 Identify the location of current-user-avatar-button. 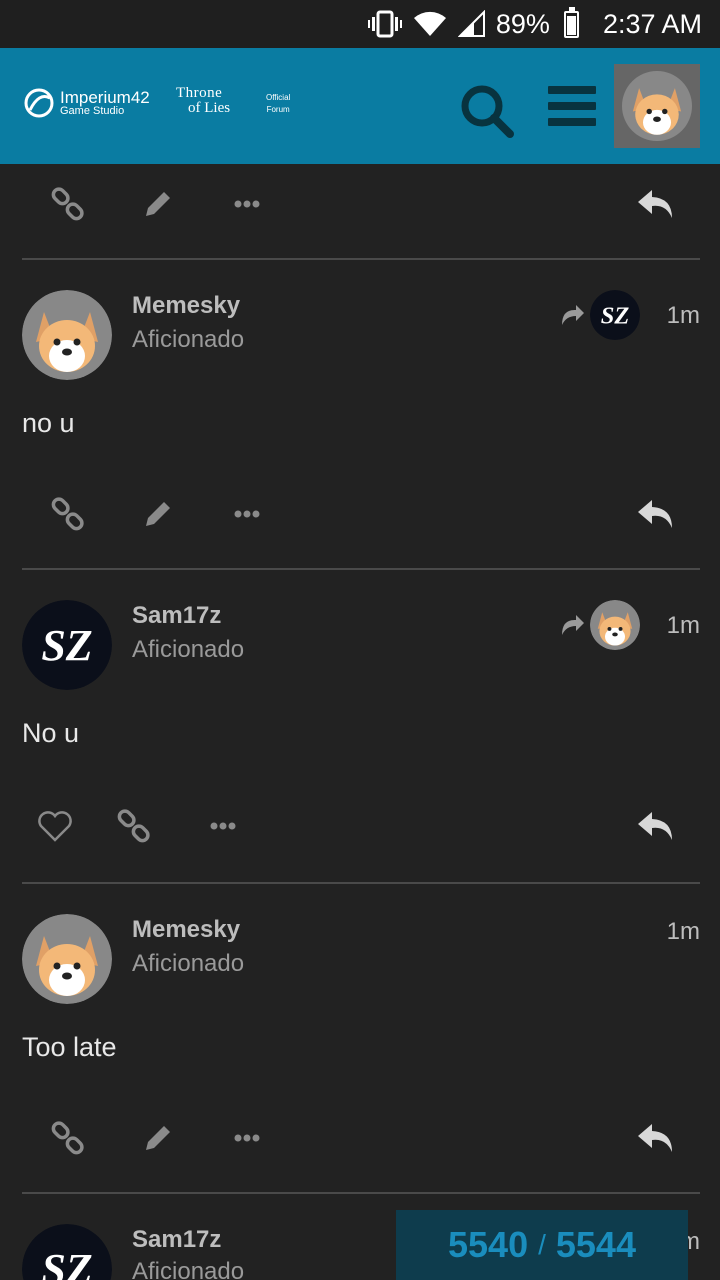
(657, 106).